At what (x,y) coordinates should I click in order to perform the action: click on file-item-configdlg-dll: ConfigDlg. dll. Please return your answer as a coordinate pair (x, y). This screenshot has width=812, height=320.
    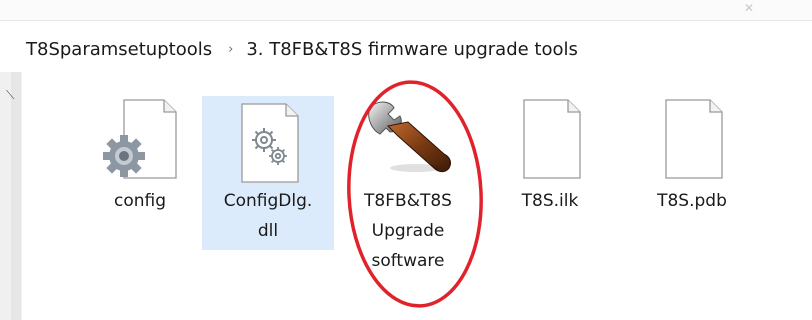
    Looking at the image, I should click on (268, 173).